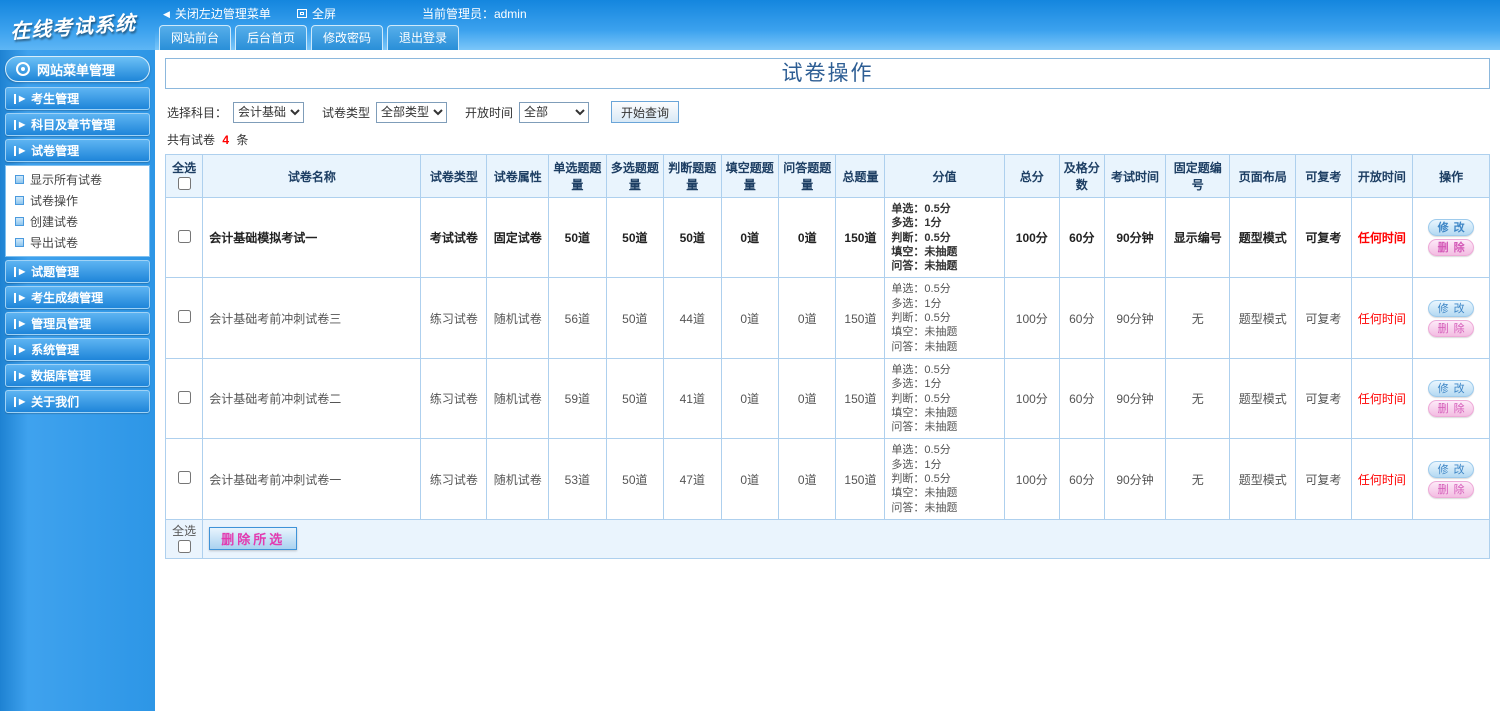 This screenshot has width=1500, height=711. Describe the element at coordinates (77, 98) in the screenshot. I see `sidebar-item: ▶ 考生管理` at that location.